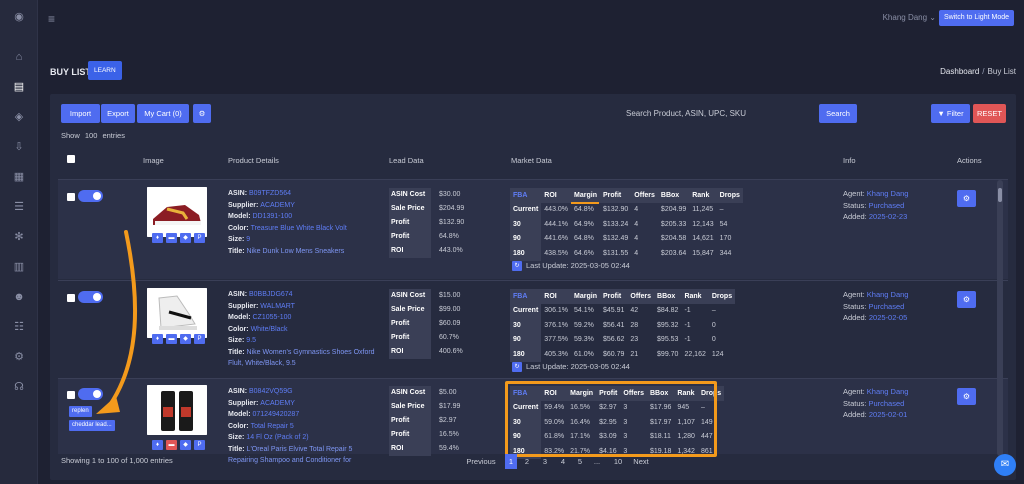  I want to click on page-7: 10, so click(618, 461).